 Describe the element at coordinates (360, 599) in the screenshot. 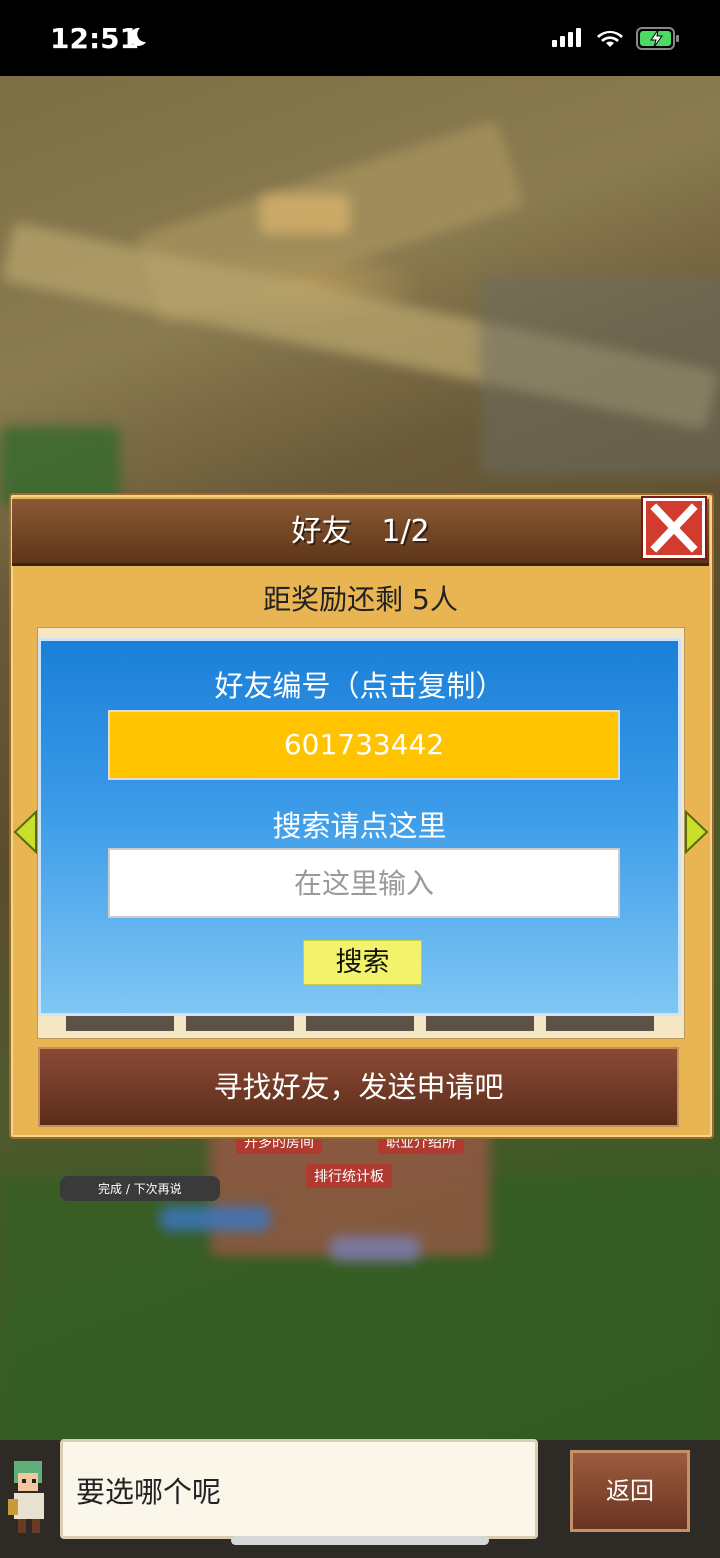

I see `reward-remaining-text: 距奖励还剩 5人` at that location.